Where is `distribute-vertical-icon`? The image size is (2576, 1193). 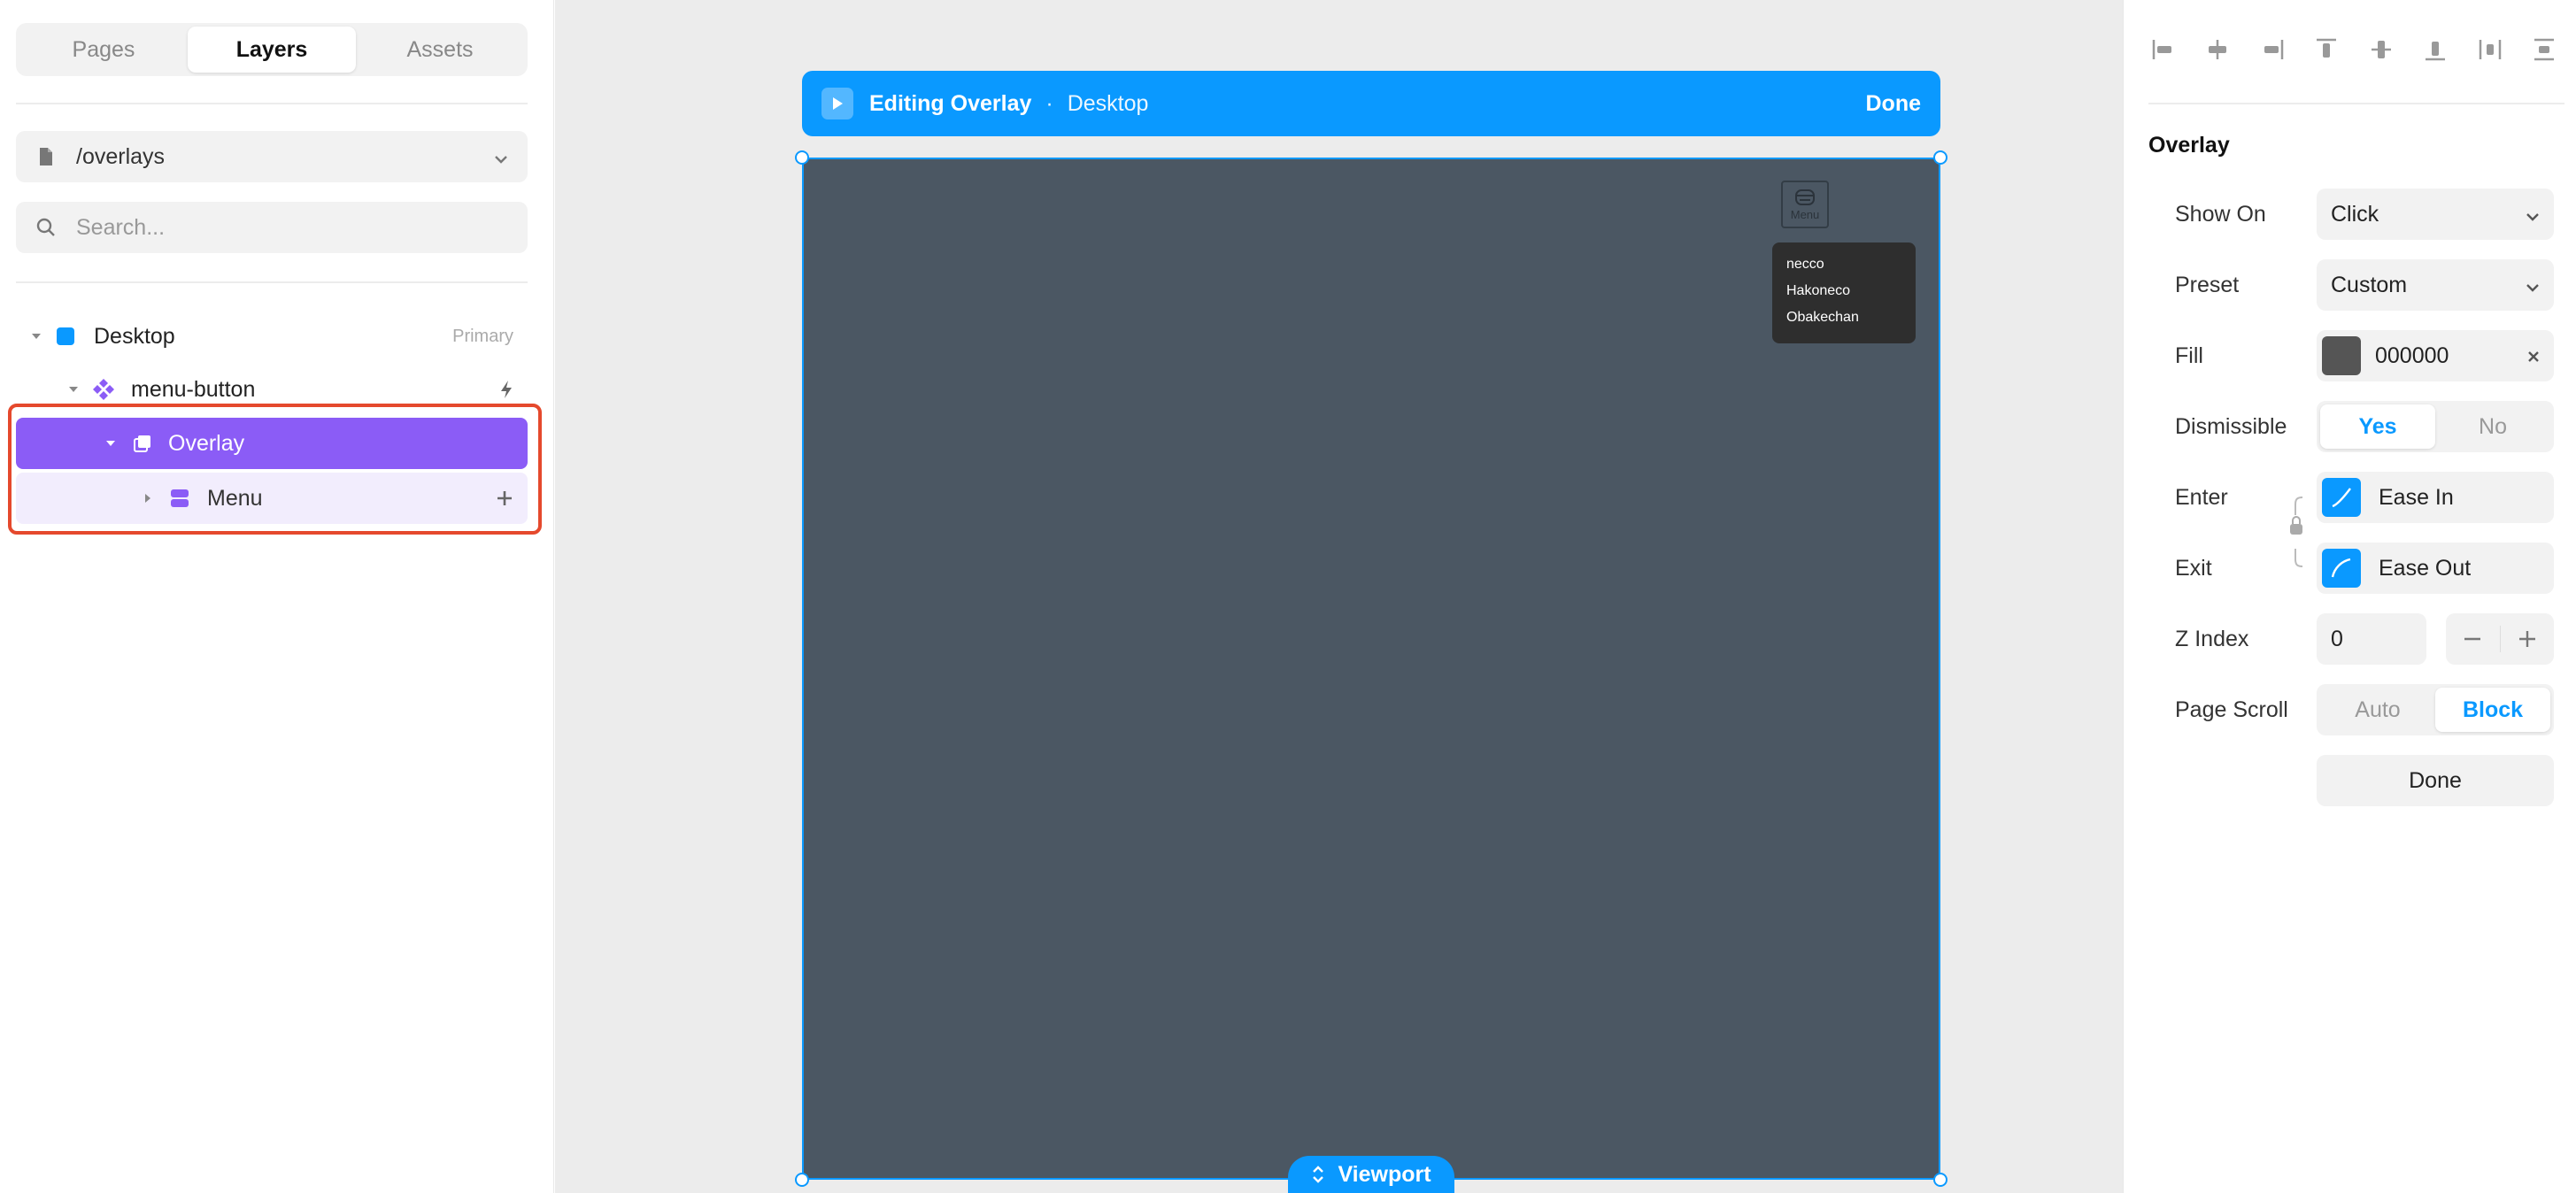
distribute-vertical-icon is located at coordinates (2544, 49).